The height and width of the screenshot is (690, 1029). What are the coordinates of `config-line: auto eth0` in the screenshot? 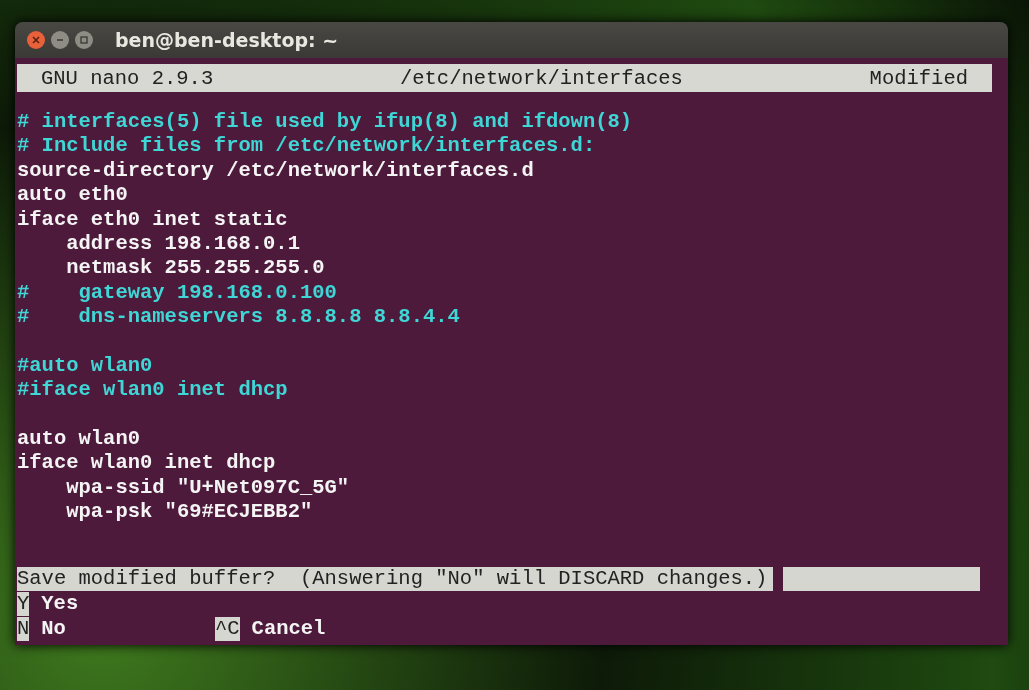 It's located at (73, 195).